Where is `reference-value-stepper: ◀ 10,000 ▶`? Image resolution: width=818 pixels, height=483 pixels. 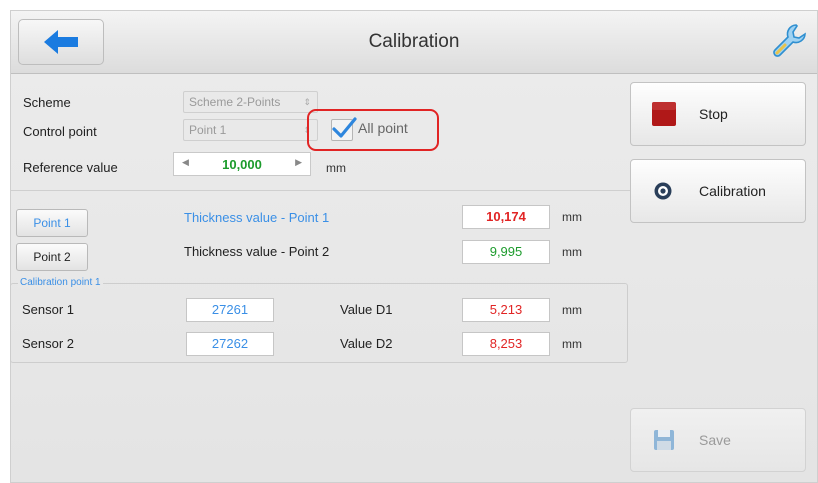
reference-value-stepper: ◀ 10,000 ▶ is located at coordinates (242, 164).